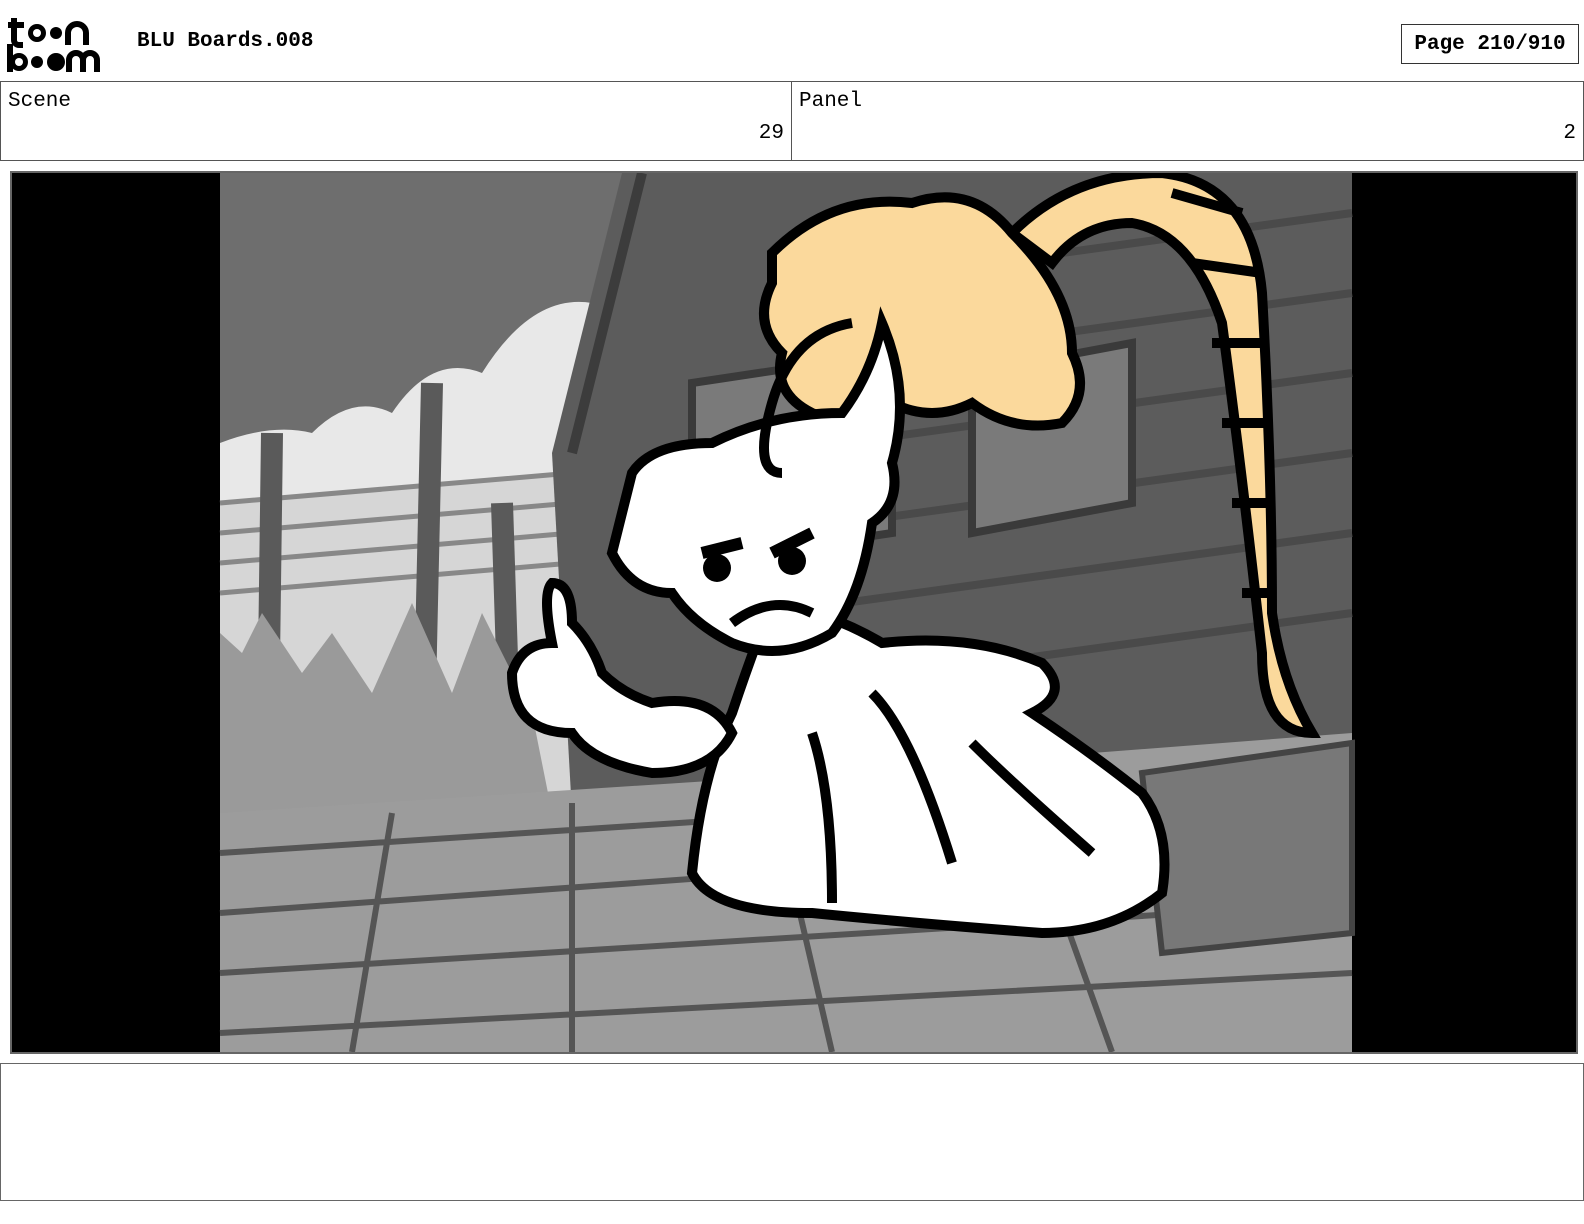 Image resolution: width=1584 pixels, height=1224 pixels. Describe the element at coordinates (1490, 44) in the screenshot. I see `page-indicator: Page 210/910` at that location.